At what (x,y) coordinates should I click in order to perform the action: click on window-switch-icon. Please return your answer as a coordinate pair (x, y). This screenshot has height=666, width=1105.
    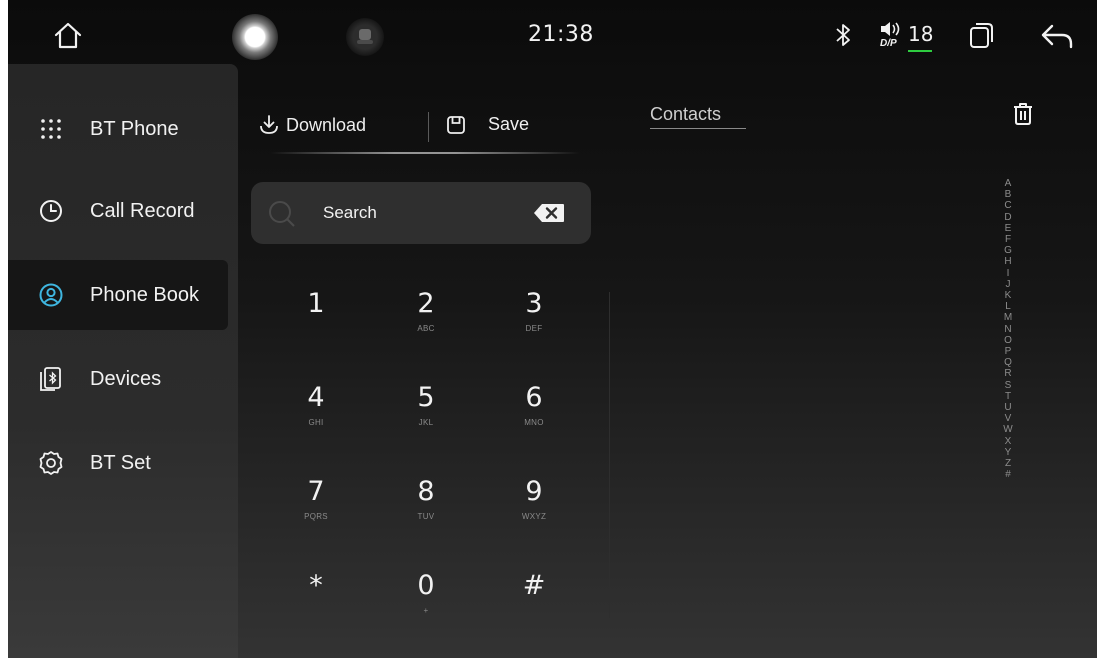
    Looking at the image, I should click on (981, 36).